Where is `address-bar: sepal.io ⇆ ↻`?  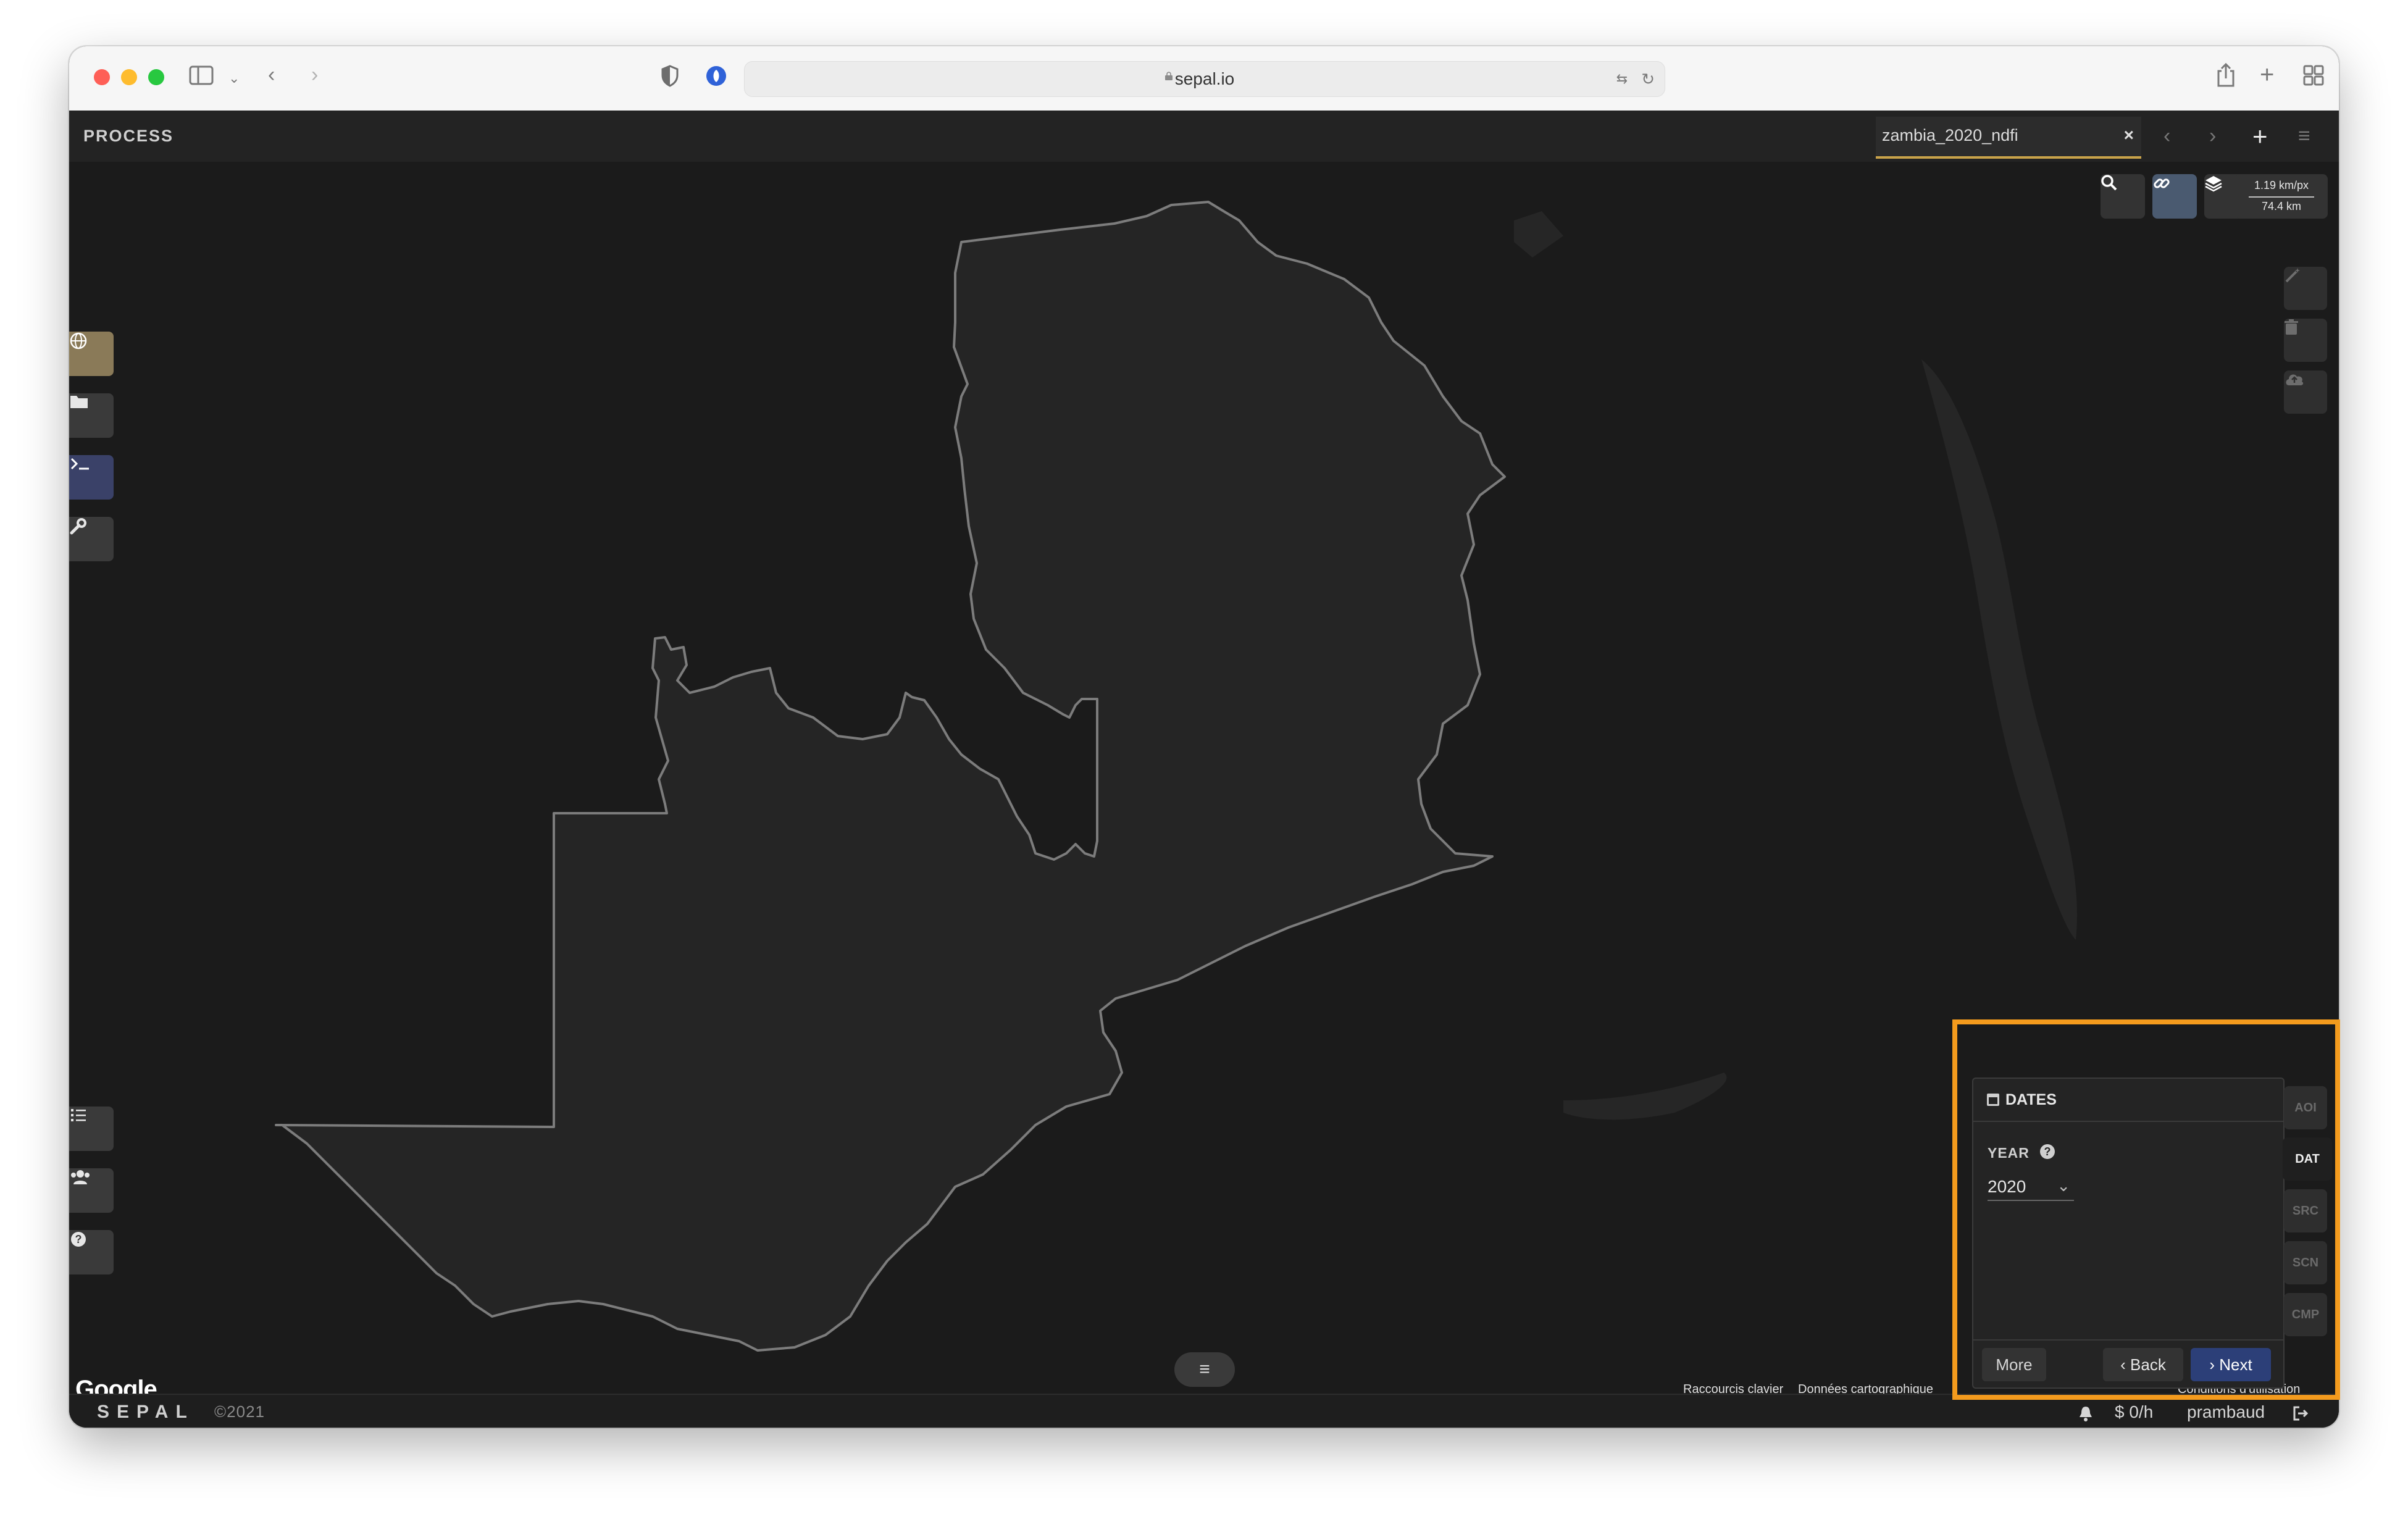 address-bar: sepal.io ⇆ ↻ is located at coordinates (1204, 79).